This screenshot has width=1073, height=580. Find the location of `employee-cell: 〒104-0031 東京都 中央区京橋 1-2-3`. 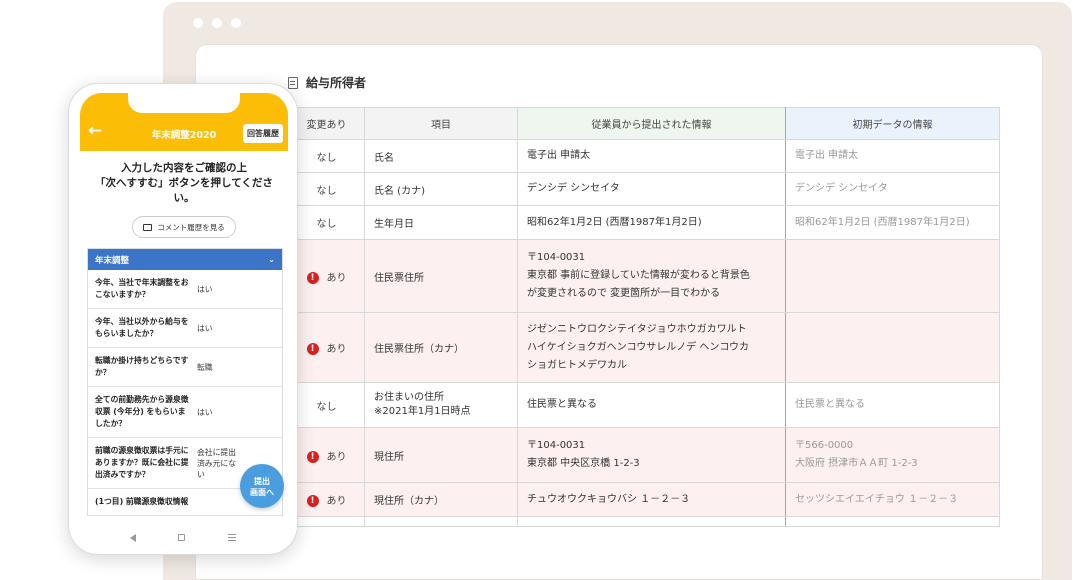

employee-cell: 〒104-0031 東京都 中央区京橋 1-2-3 is located at coordinates (651, 455).